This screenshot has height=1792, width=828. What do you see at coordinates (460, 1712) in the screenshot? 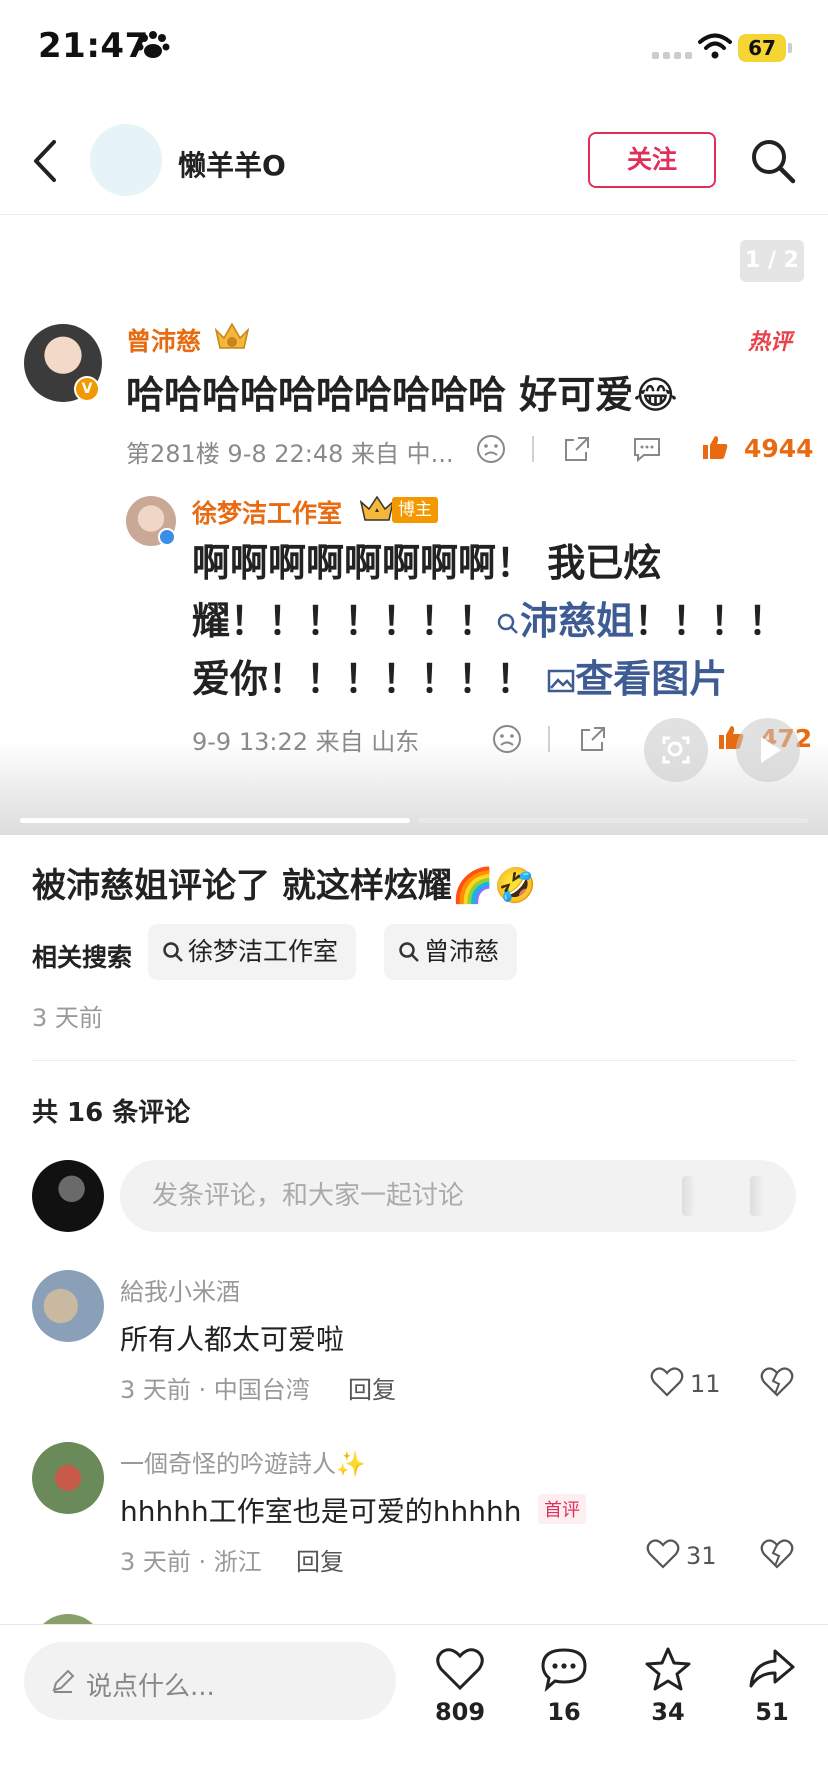
I see `like-count: 809` at bounding box center [460, 1712].